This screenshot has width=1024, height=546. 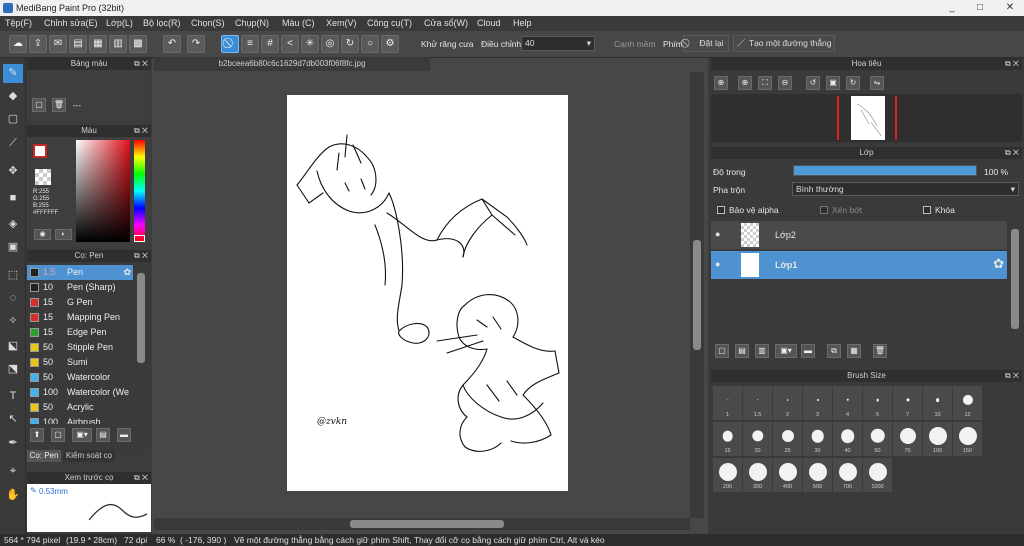 What do you see at coordinates (757, 475) in the screenshot?
I see `brush-size-option: 300` at bounding box center [757, 475].